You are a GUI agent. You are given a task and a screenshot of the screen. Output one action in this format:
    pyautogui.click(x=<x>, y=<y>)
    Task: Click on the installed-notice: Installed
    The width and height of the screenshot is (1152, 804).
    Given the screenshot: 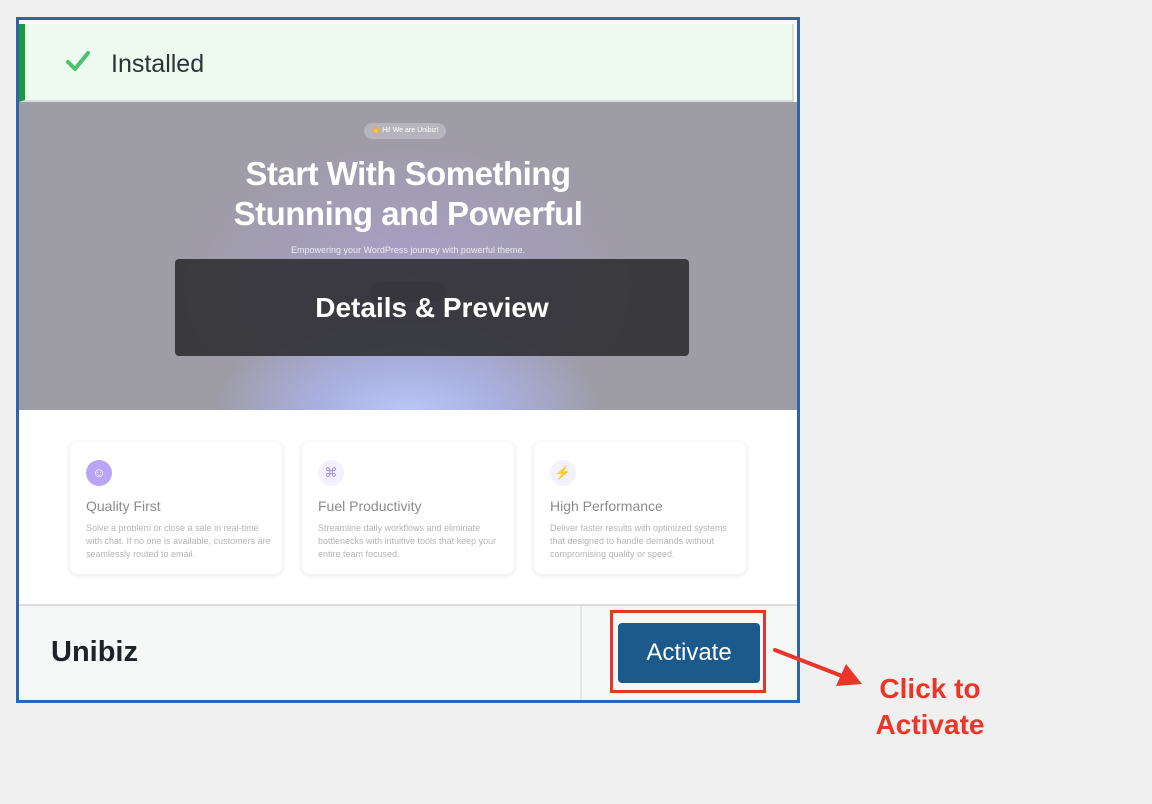 What is the action you would take?
    pyautogui.click(x=406, y=63)
    